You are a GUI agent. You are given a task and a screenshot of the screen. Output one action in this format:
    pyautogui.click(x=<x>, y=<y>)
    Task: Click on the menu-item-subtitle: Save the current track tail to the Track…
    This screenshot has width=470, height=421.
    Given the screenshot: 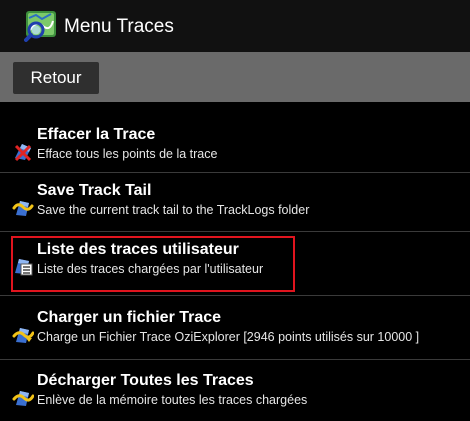 What is the action you would take?
    pyautogui.click(x=173, y=210)
    